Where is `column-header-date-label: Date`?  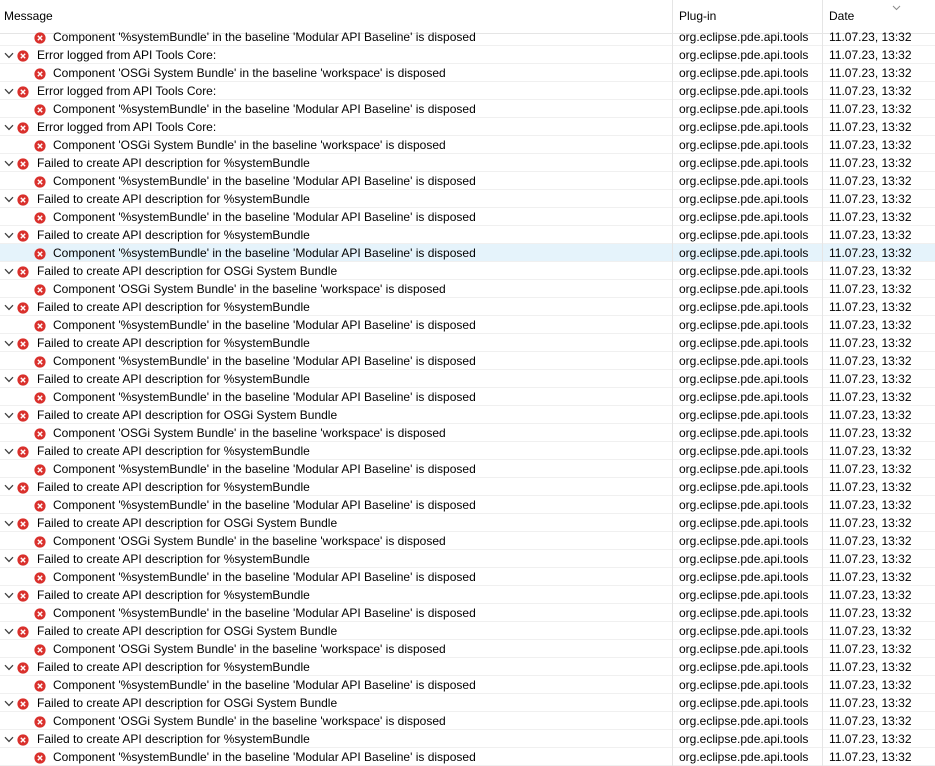
column-header-date-label: Date is located at coordinates (842, 16).